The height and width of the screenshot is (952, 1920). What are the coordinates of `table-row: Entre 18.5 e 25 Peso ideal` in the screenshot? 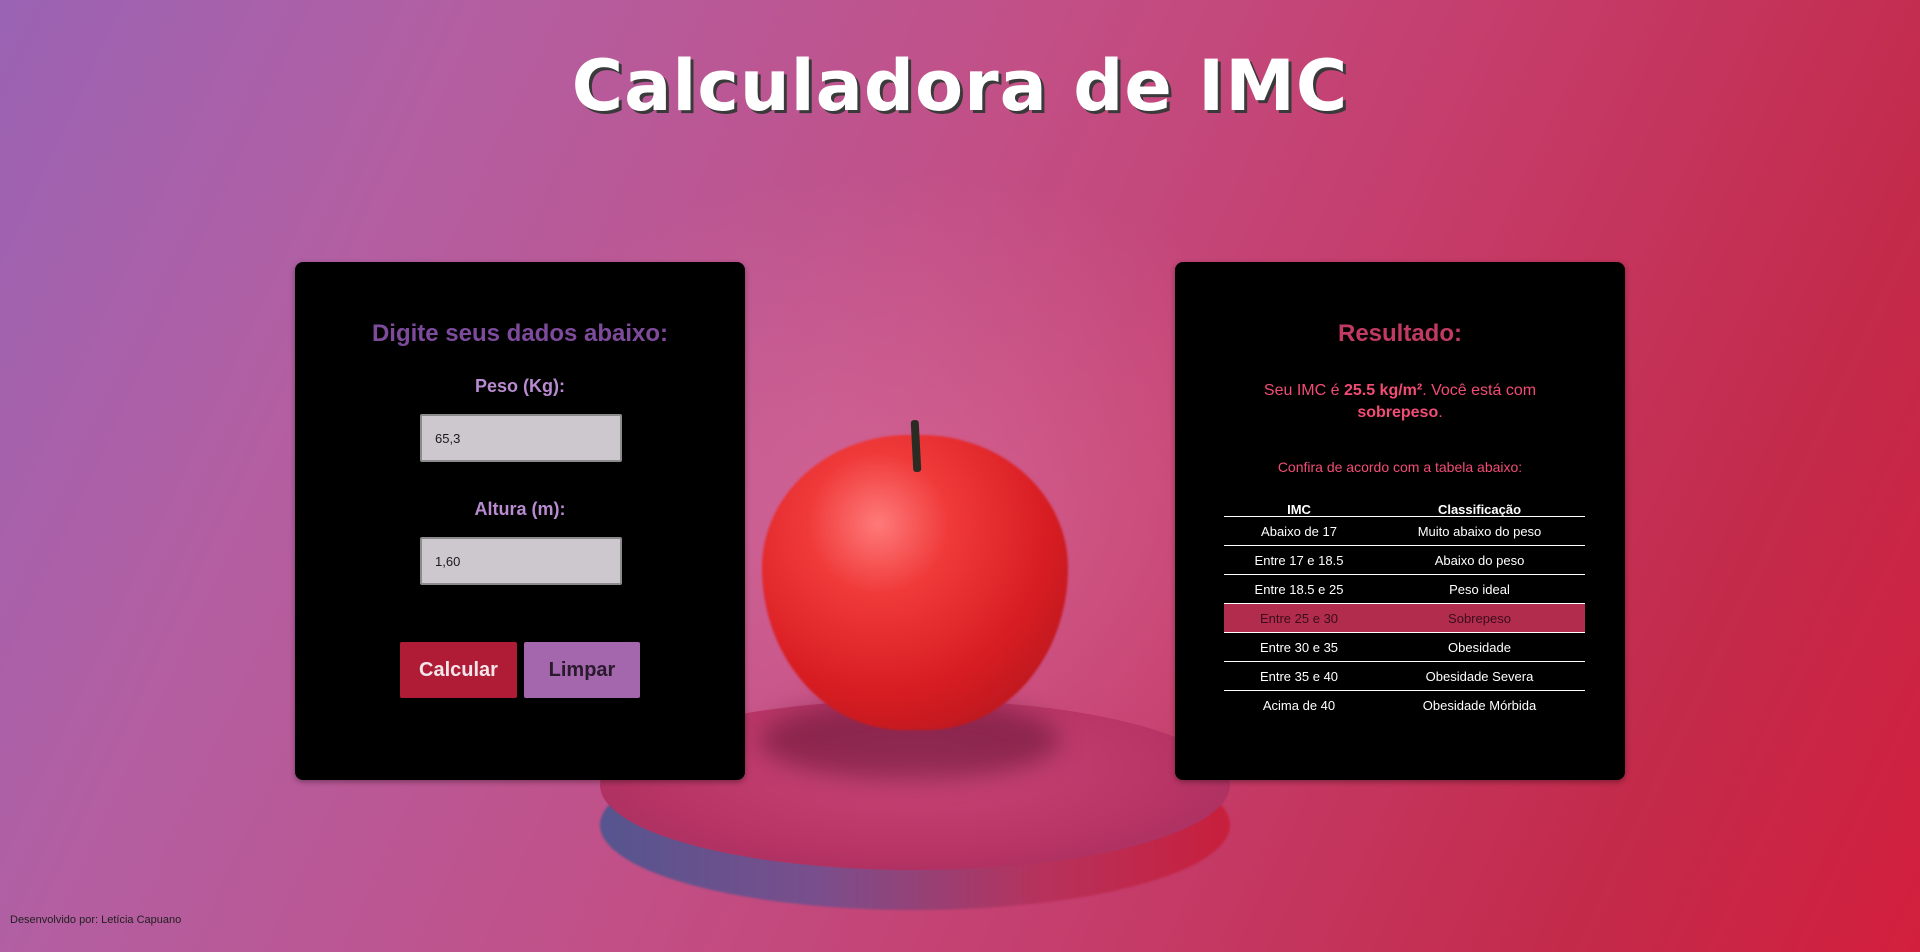 It's located at (1404, 589).